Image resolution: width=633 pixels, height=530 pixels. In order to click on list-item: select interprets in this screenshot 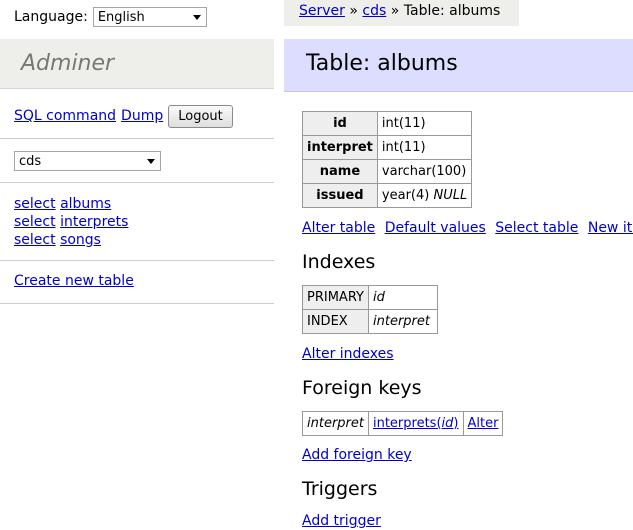, I will do `click(71, 222)`.